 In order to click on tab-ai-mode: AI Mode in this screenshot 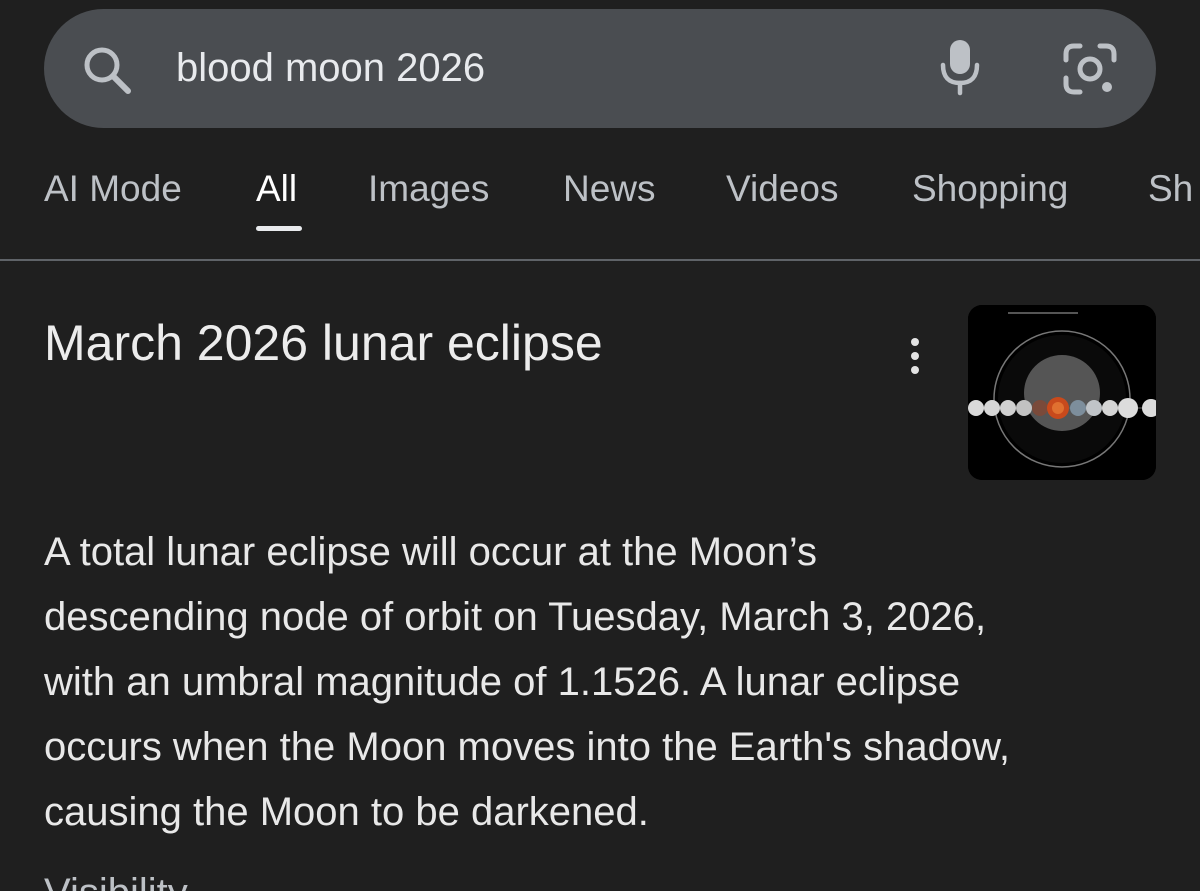, I will do `click(113, 189)`.